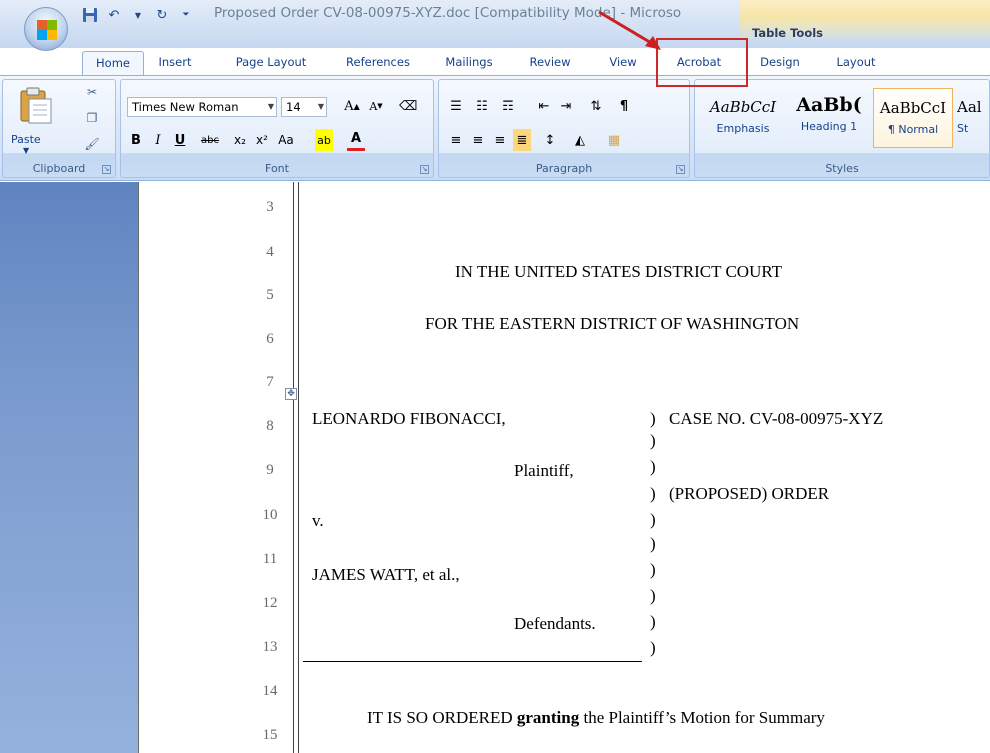  I want to click on table-tools-label: Table Tools, so click(788, 33).